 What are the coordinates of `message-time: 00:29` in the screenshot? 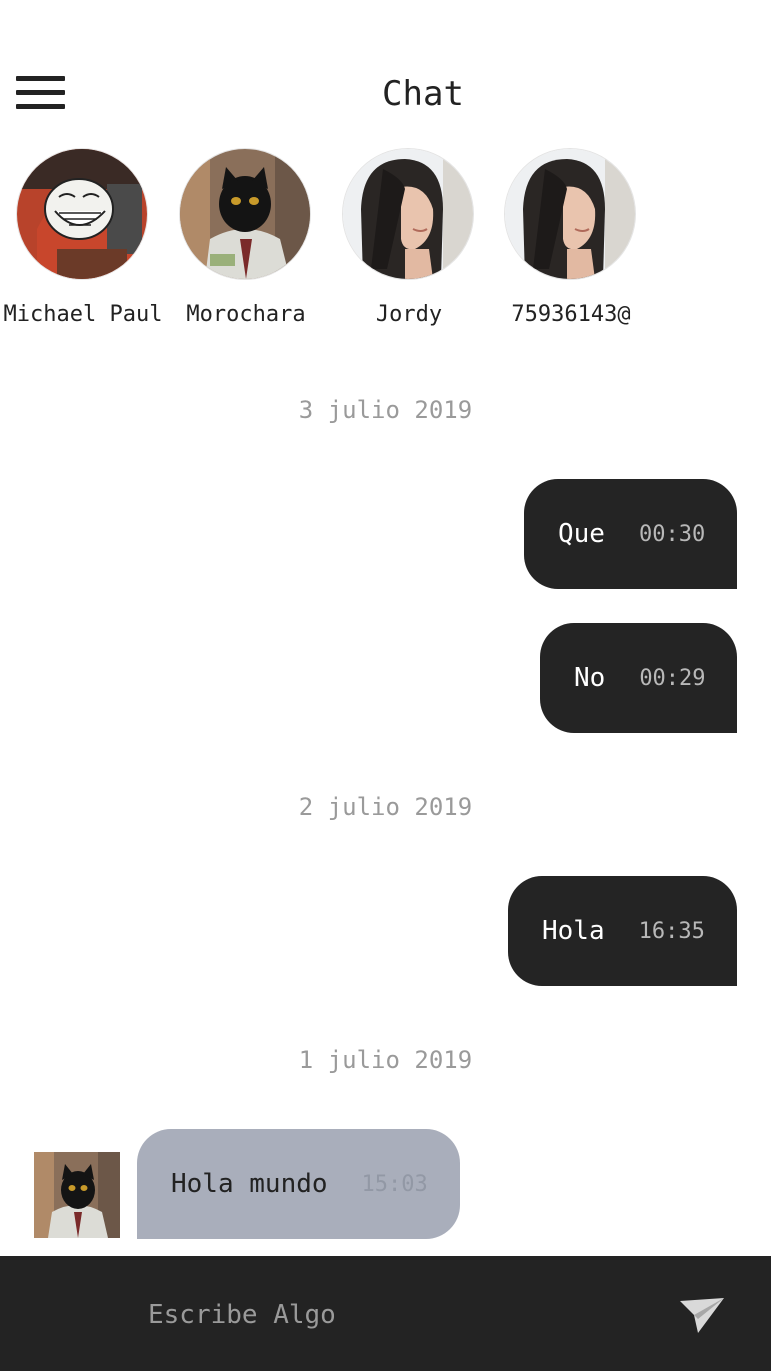 It's located at (672, 678).